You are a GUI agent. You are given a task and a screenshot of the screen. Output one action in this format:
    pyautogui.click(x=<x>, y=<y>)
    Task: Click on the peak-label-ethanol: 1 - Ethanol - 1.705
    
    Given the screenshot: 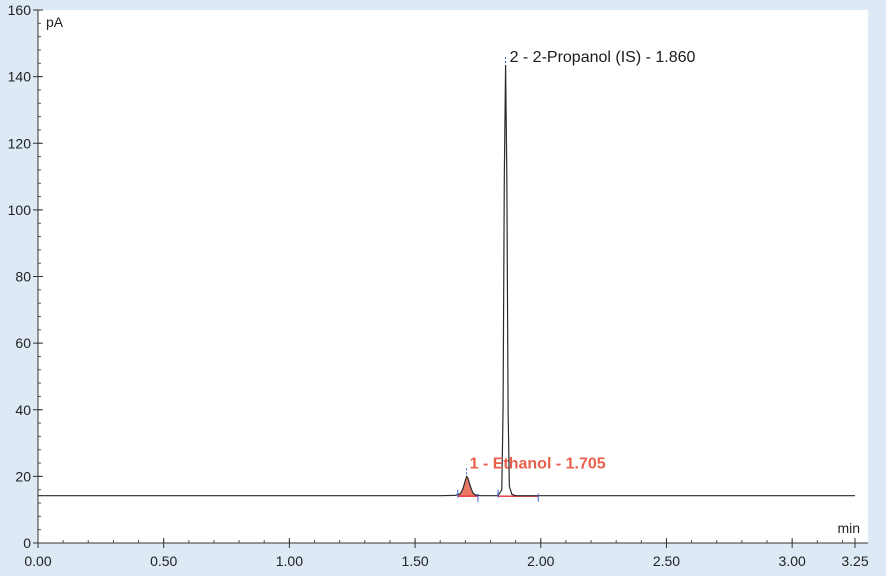 What is the action you would take?
    pyautogui.click(x=538, y=463)
    